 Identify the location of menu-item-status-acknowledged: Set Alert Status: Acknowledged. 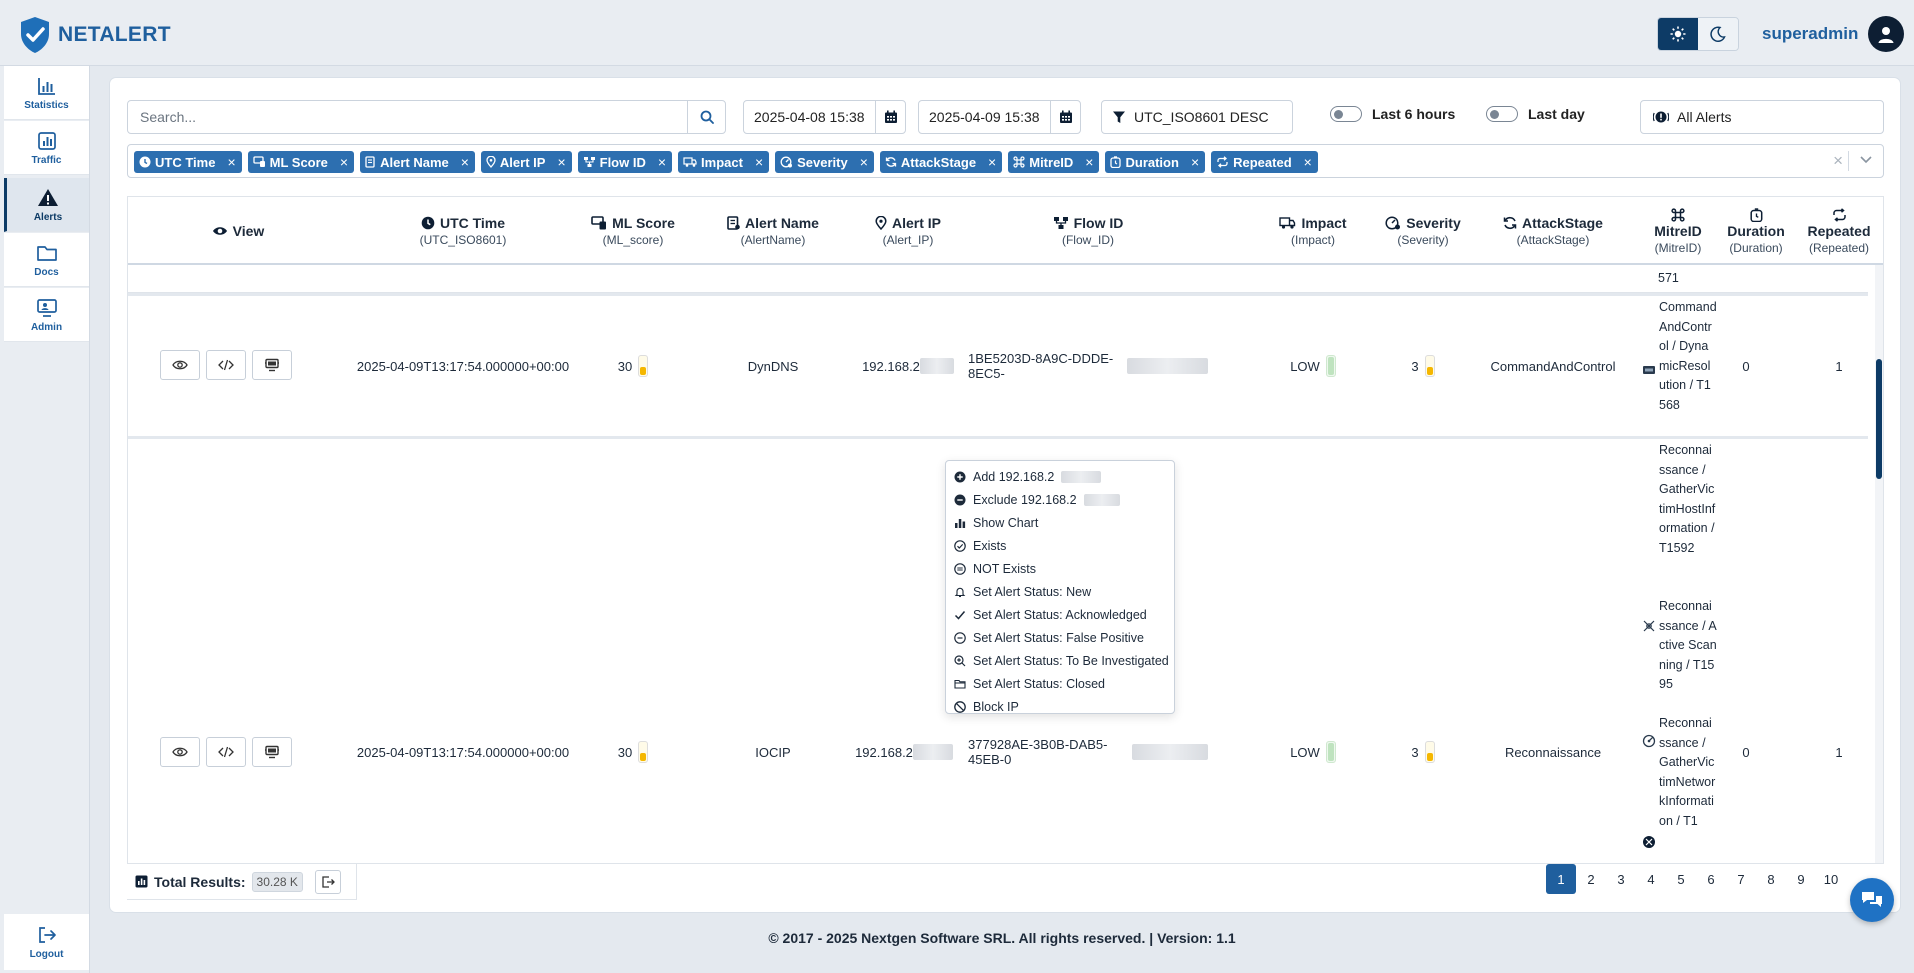
(1060, 614).